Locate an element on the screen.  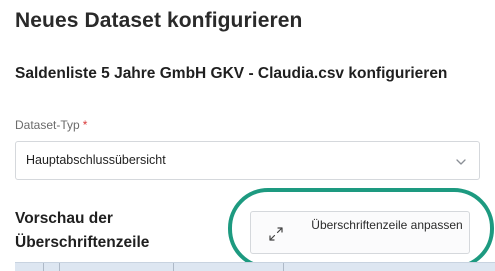
required-marker: * is located at coordinates (85, 125).